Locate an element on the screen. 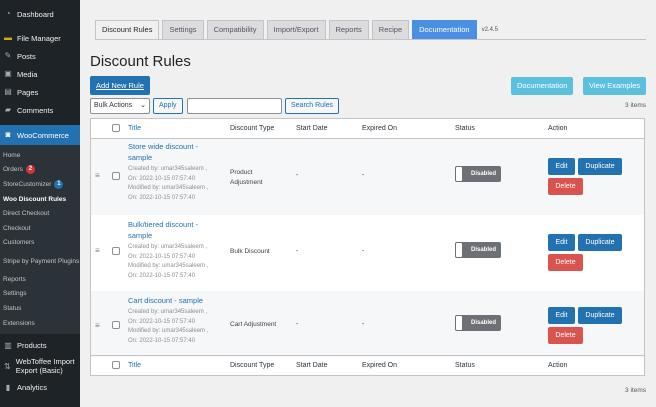 Image resolution: width=656 pixels, height=407 pixels. apply-button: Apply is located at coordinates (168, 106).